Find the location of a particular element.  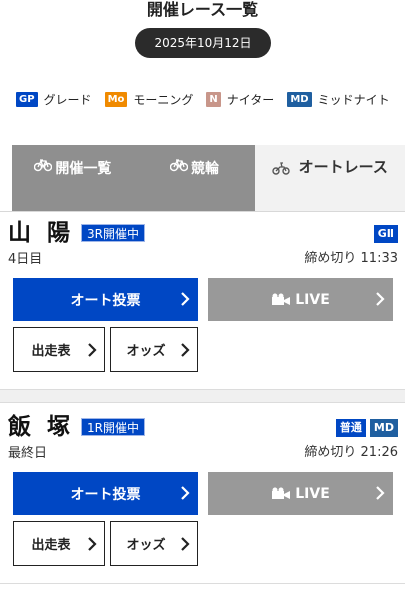

tab-underline is located at coordinates (202, 211).